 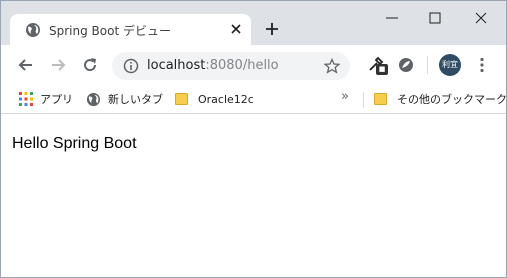 I want to click on info-icon, so click(x=131, y=66).